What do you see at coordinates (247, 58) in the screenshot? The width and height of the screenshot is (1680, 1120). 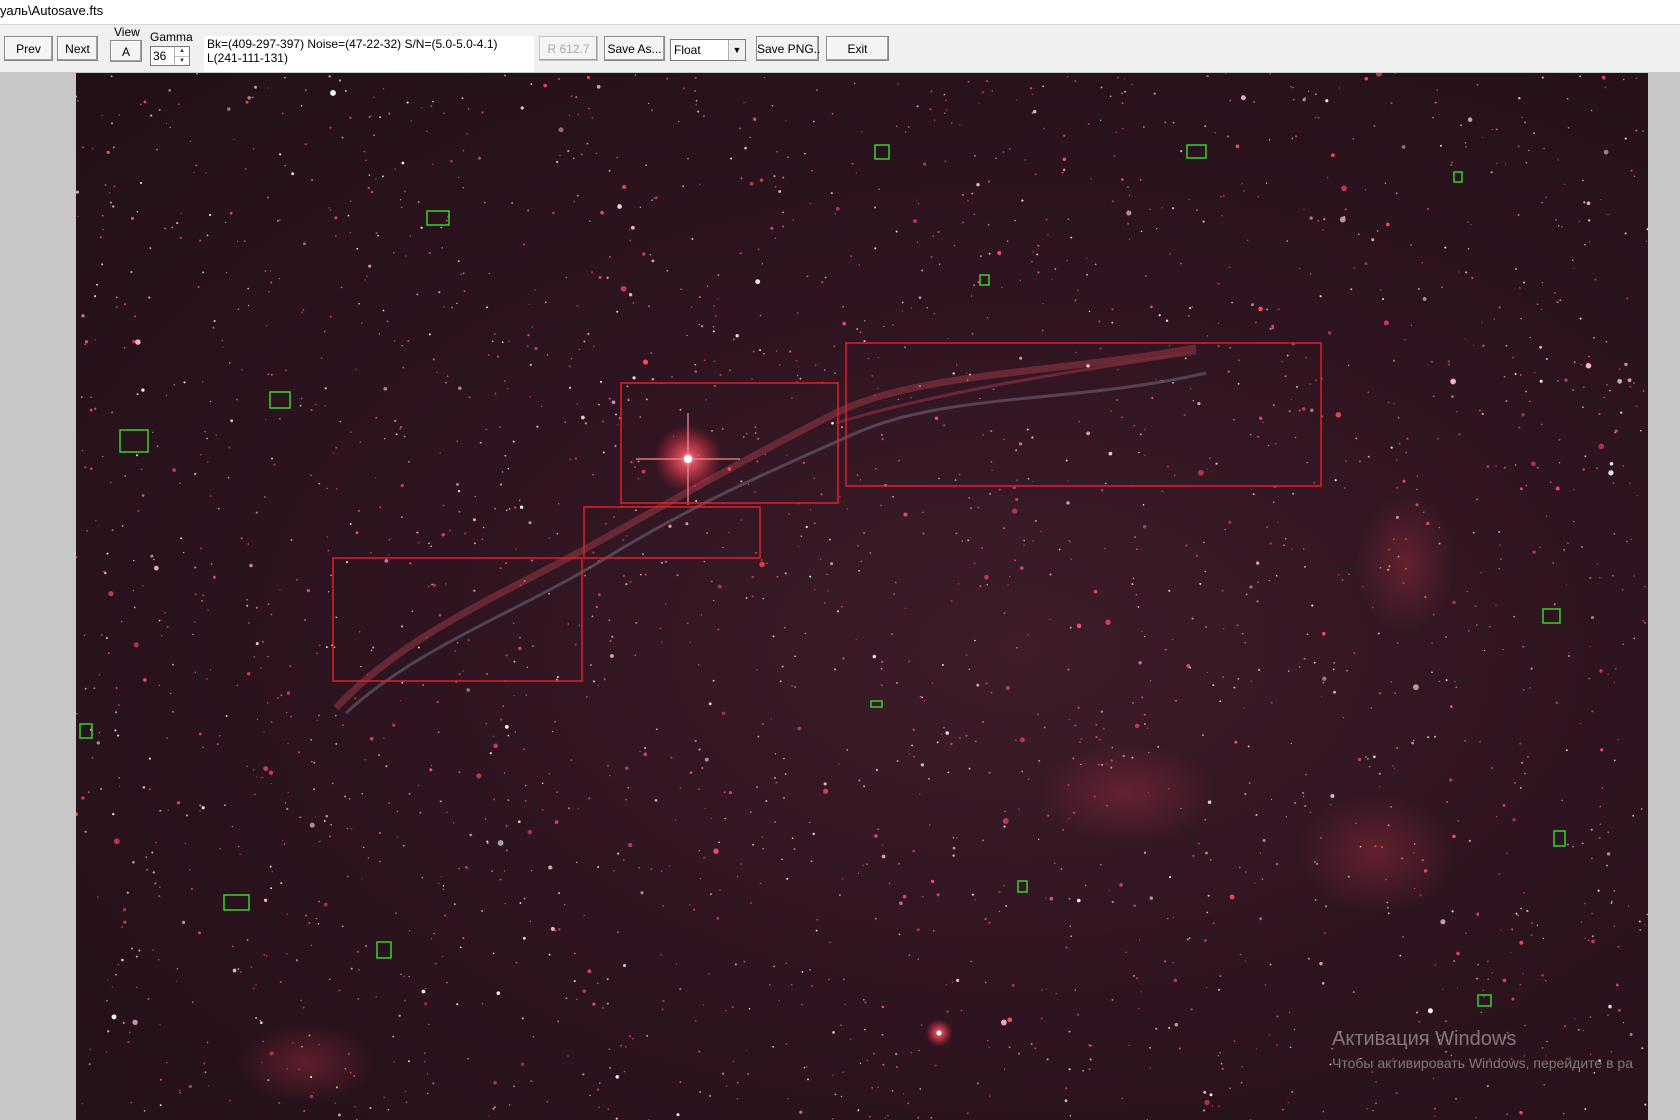 I see `stats-line-2: L(241-111-131)` at bounding box center [247, 58].